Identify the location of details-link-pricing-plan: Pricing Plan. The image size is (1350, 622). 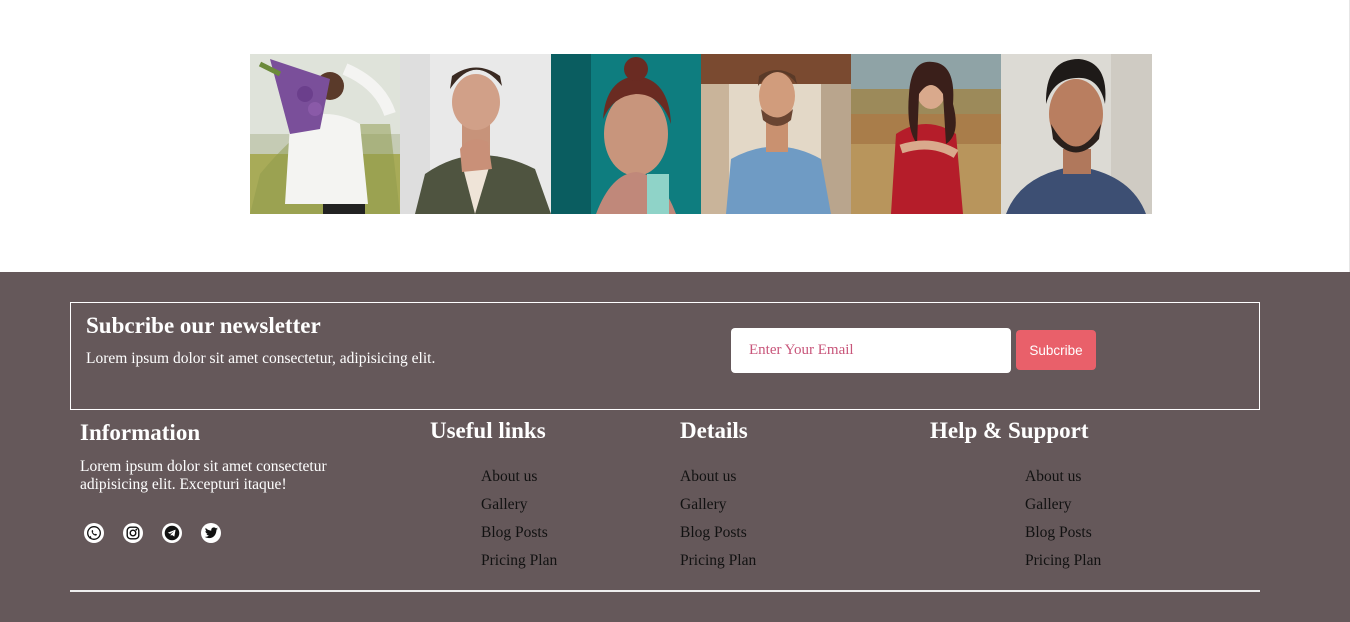
(718, 560).